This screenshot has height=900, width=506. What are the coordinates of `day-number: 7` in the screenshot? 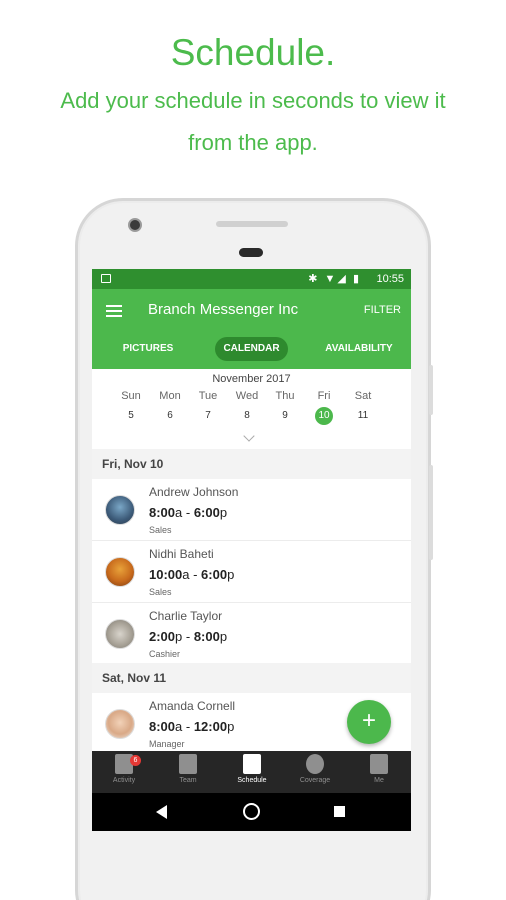 It's located at (208, 415).